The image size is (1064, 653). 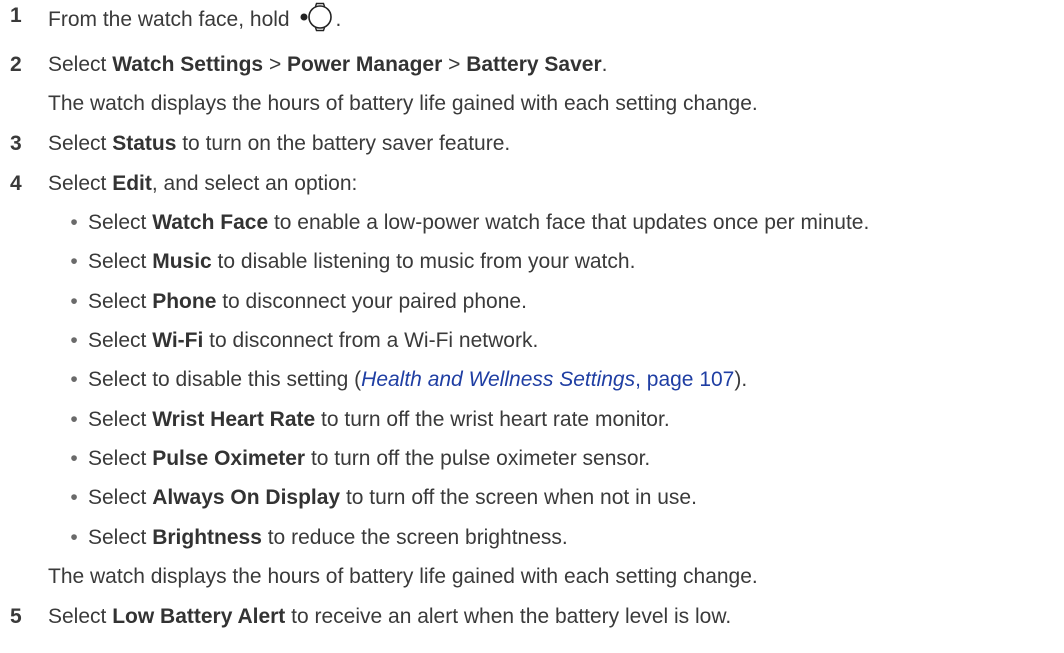 What do you see at coordinates (365, 64) in the screenshot?
I see `menu-path-power-manager: Power Manager` at bounding box center [365, 64].